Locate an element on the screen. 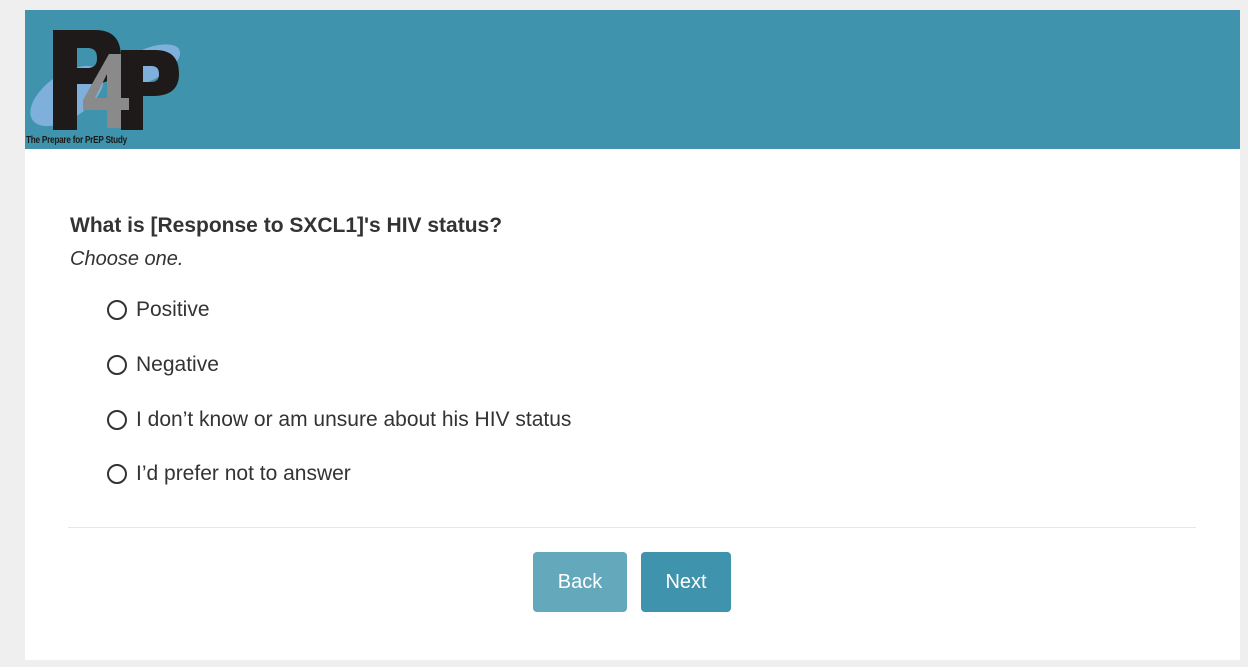  option-prefer-not: I’d prefer not to answer is located at coordinates (229, 474).